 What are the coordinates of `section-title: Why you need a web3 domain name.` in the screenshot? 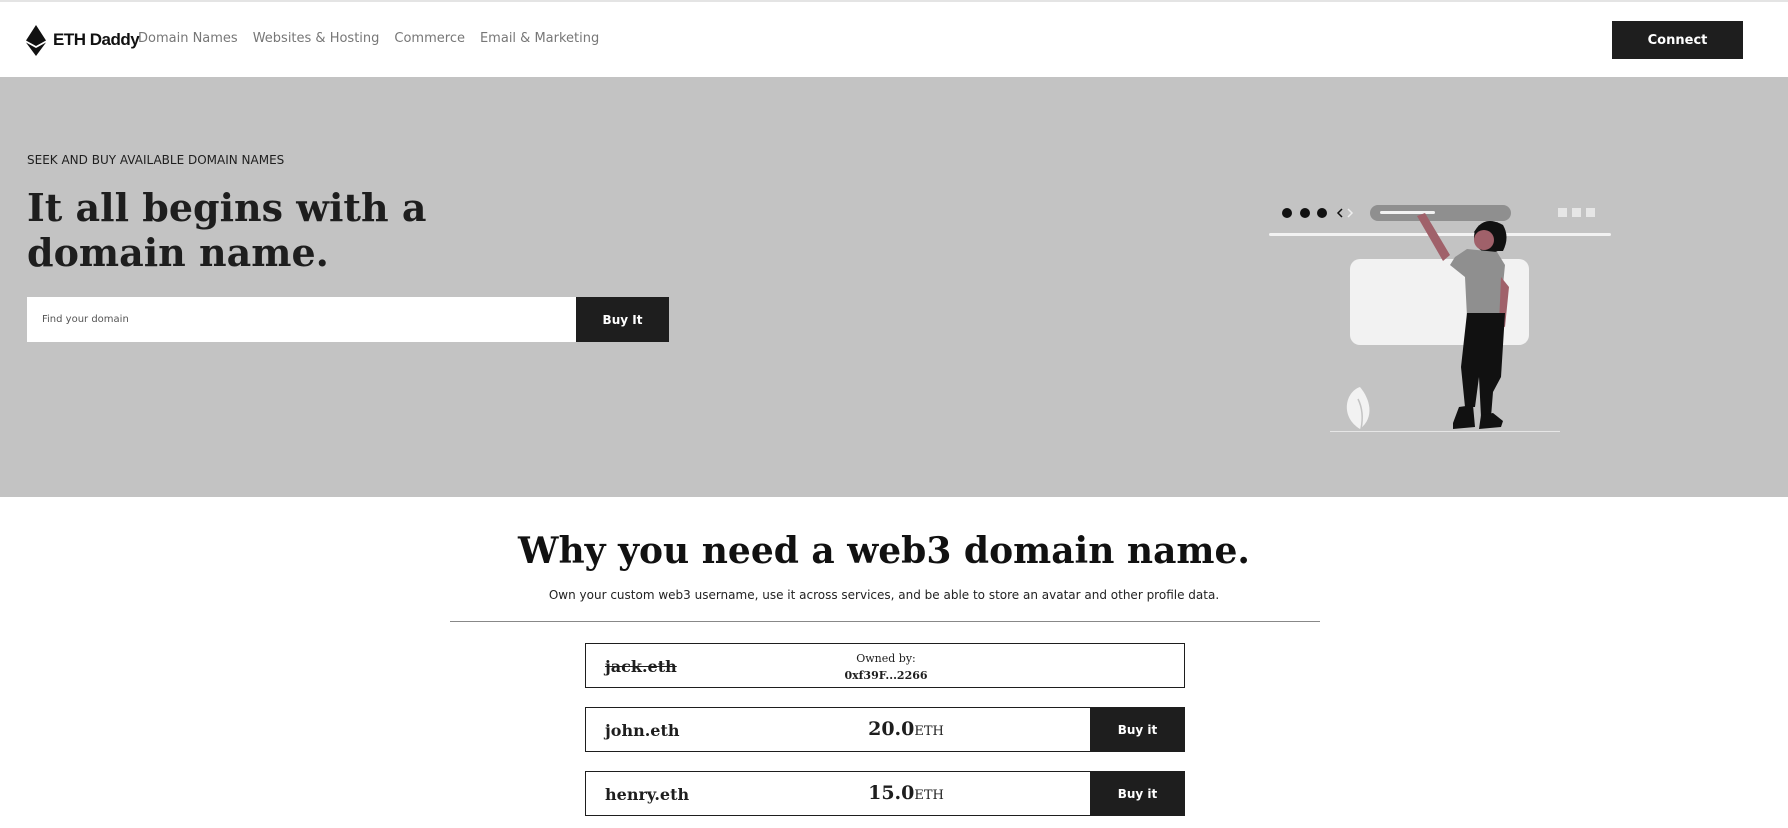 It's located at (884, 551).